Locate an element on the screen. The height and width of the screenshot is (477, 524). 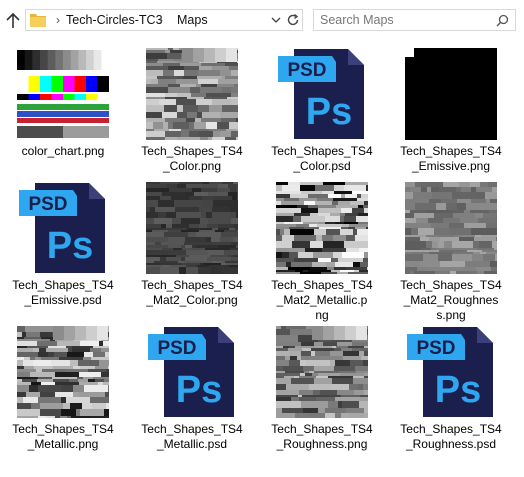
arrow-up-icon is located at coordinates (13, 21).